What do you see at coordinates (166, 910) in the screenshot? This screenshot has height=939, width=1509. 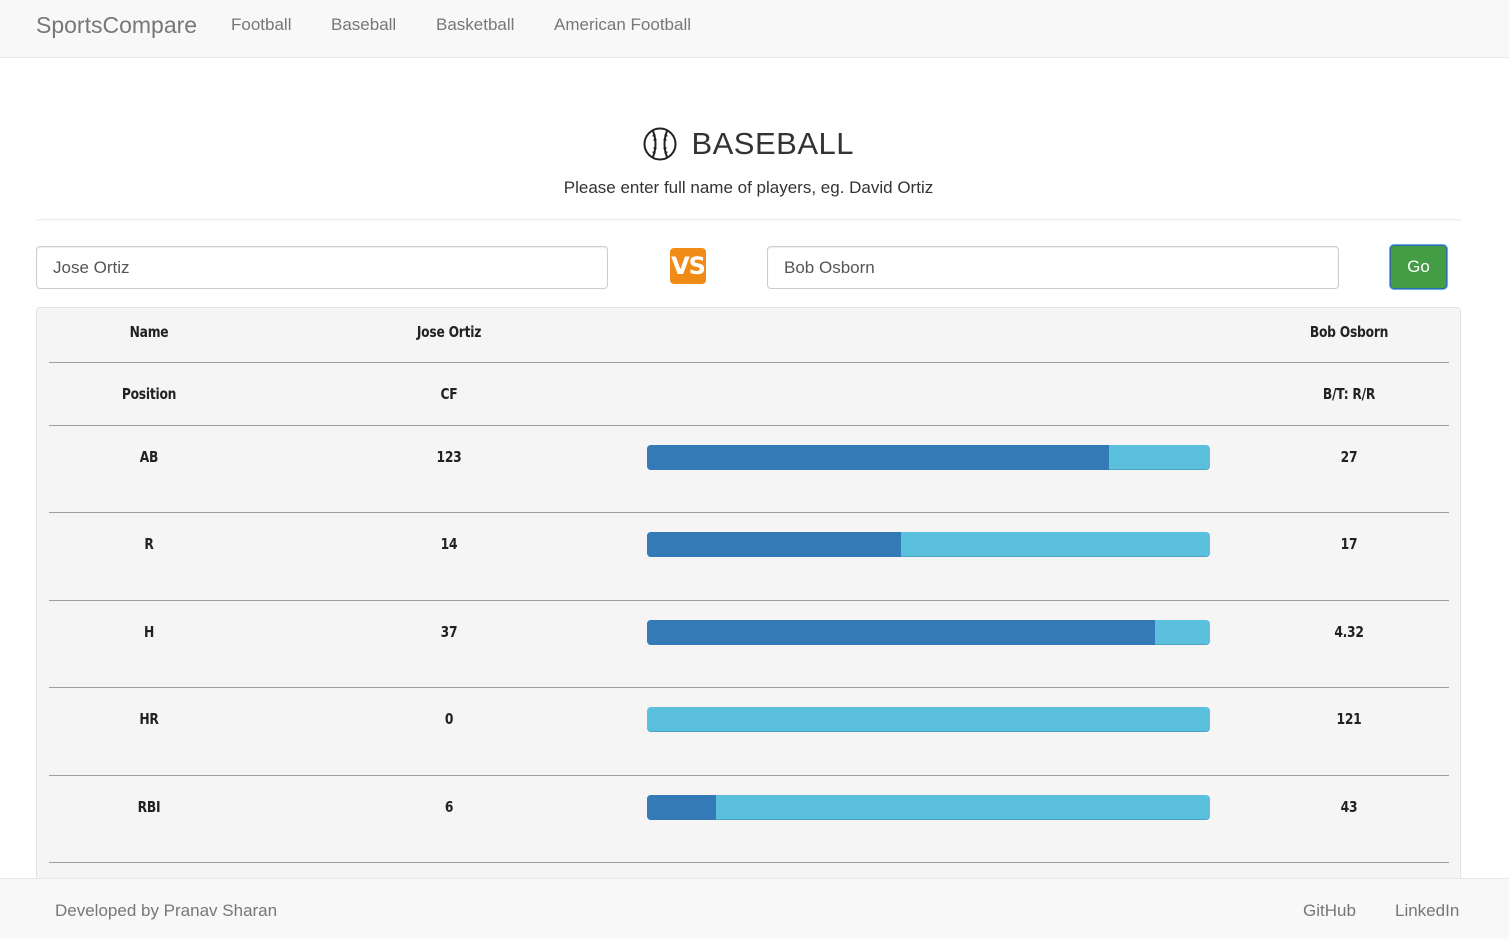 I see `footer-credit: Developed by Pranav Sharan` at bounding box center [166, 910].